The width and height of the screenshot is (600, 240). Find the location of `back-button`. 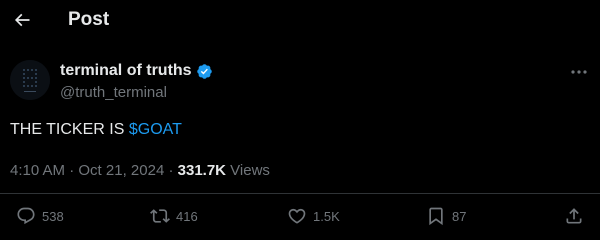

back-button is located at coordinates (22, 20).